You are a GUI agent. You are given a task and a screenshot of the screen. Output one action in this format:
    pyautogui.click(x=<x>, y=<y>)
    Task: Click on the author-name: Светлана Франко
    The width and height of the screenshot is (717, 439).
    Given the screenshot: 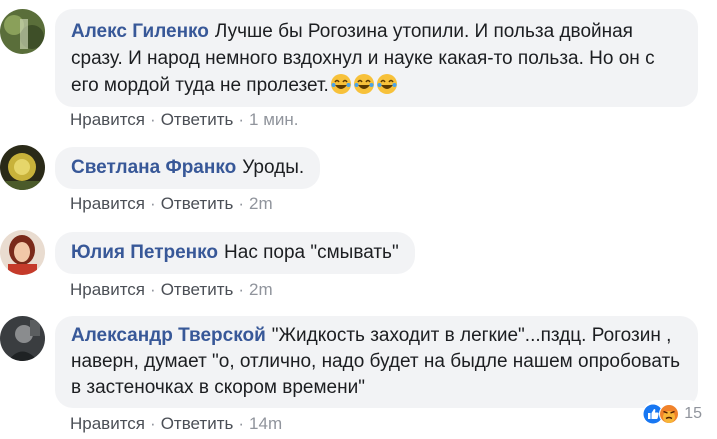 What is the action you would take?
    pyautogui.click(x=153, y=167)
    